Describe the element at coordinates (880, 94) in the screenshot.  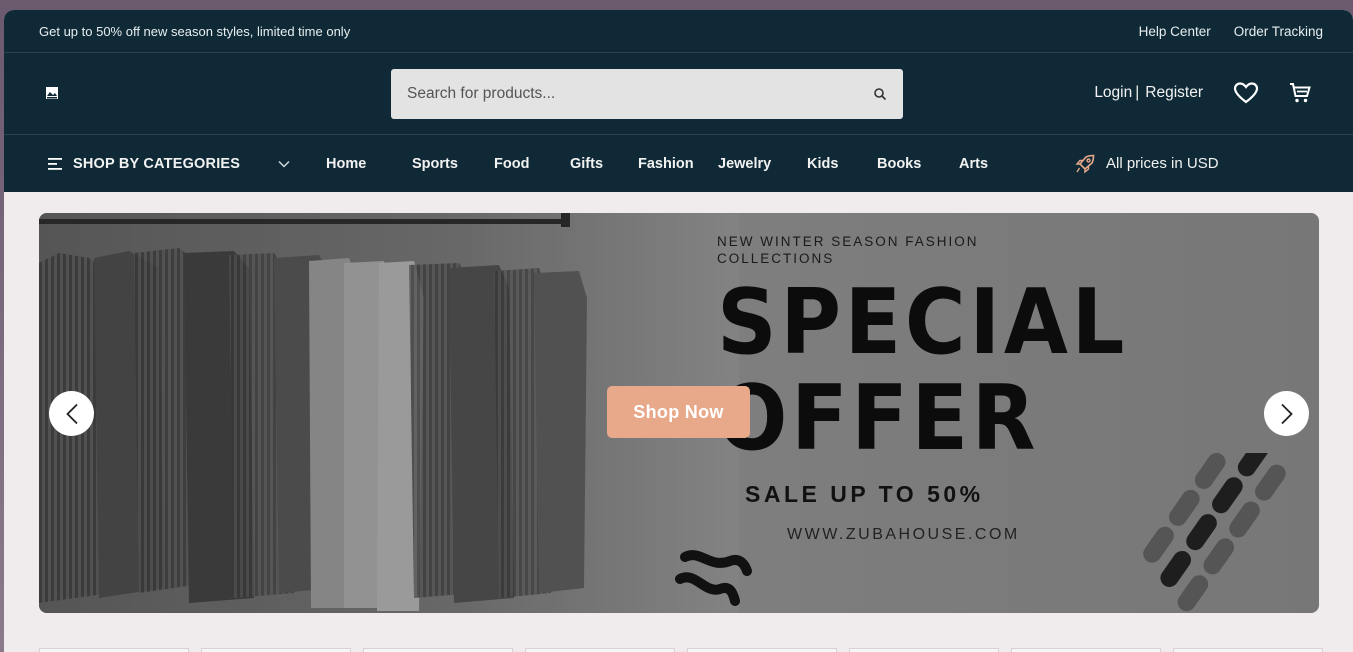
I see `search-icon` at that location.